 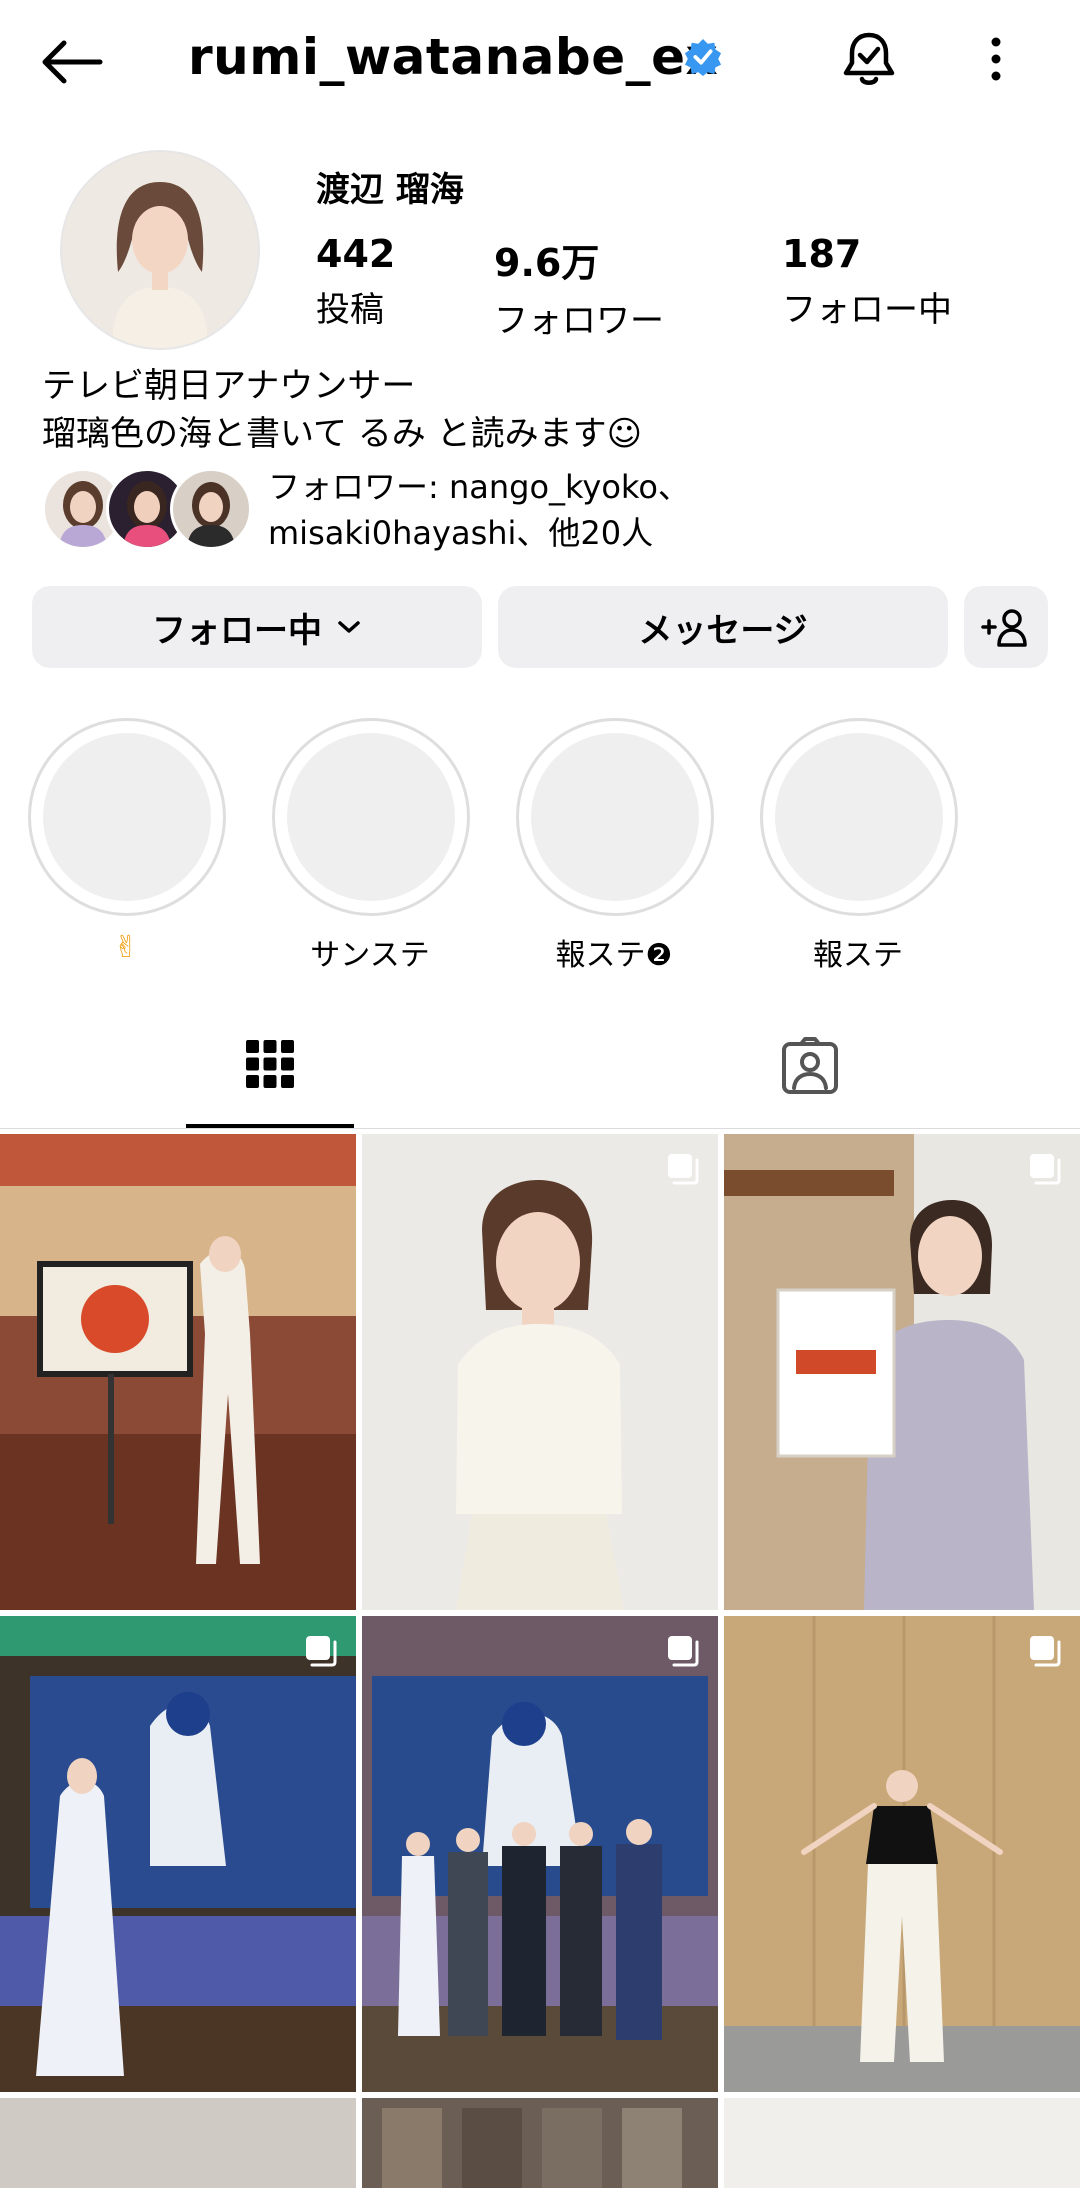 I want to click on chevron-down-icon, so click(x=349, y=627).